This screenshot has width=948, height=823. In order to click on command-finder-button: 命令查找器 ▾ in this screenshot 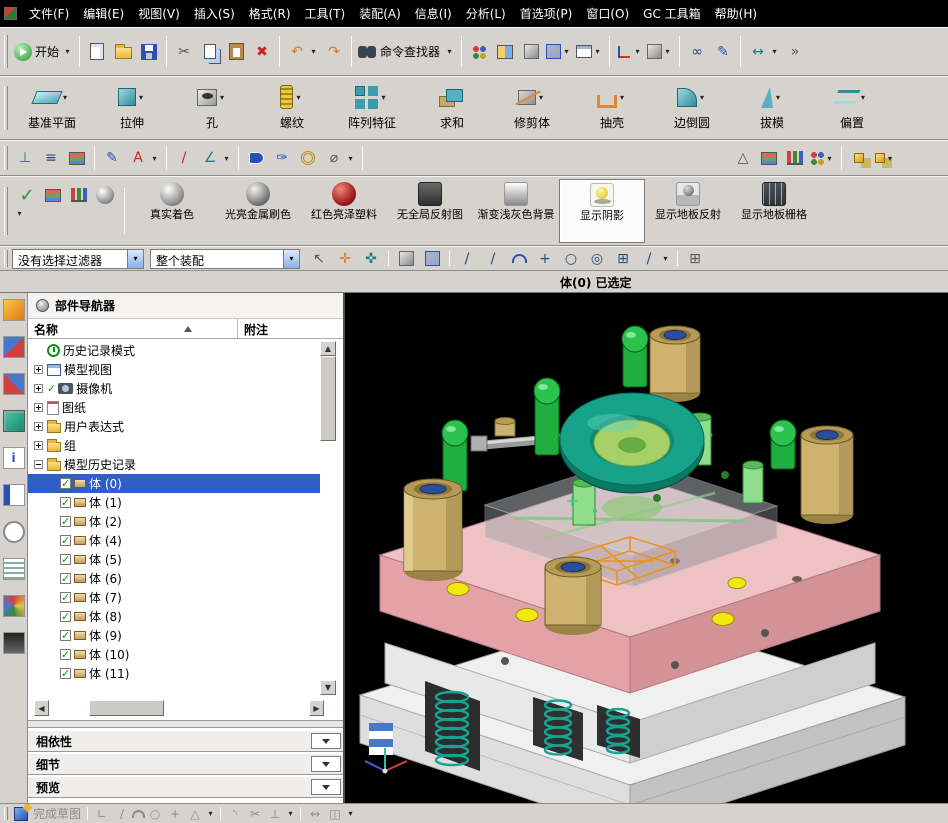, I will do `click(406, 52)`.